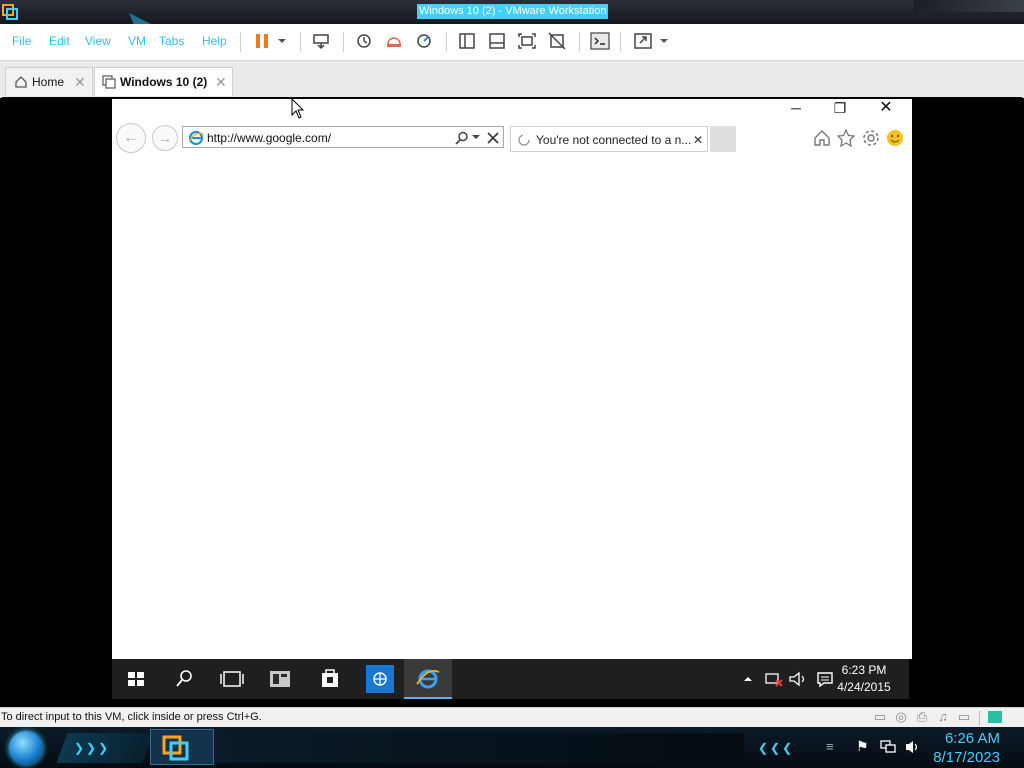 This screenshot has width=1024, height=768. I want to click on ie-taskbar-button, so click(428, 679).